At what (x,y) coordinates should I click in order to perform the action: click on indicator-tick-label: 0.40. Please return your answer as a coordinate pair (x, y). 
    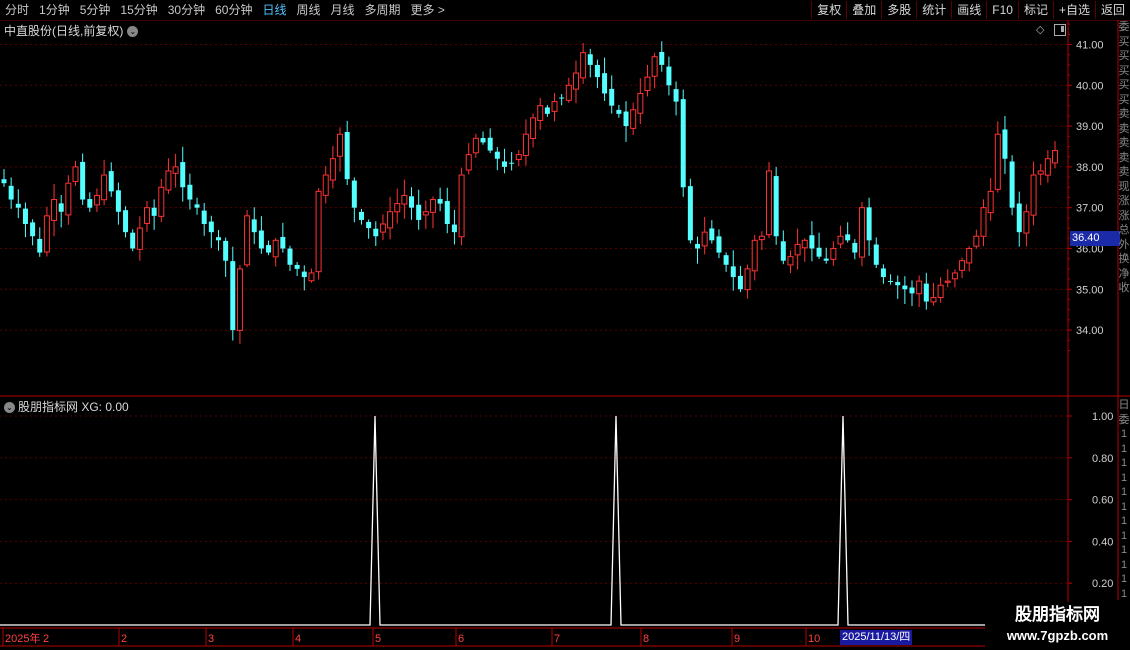
    Looking at the image, I should click on (1102, 542).